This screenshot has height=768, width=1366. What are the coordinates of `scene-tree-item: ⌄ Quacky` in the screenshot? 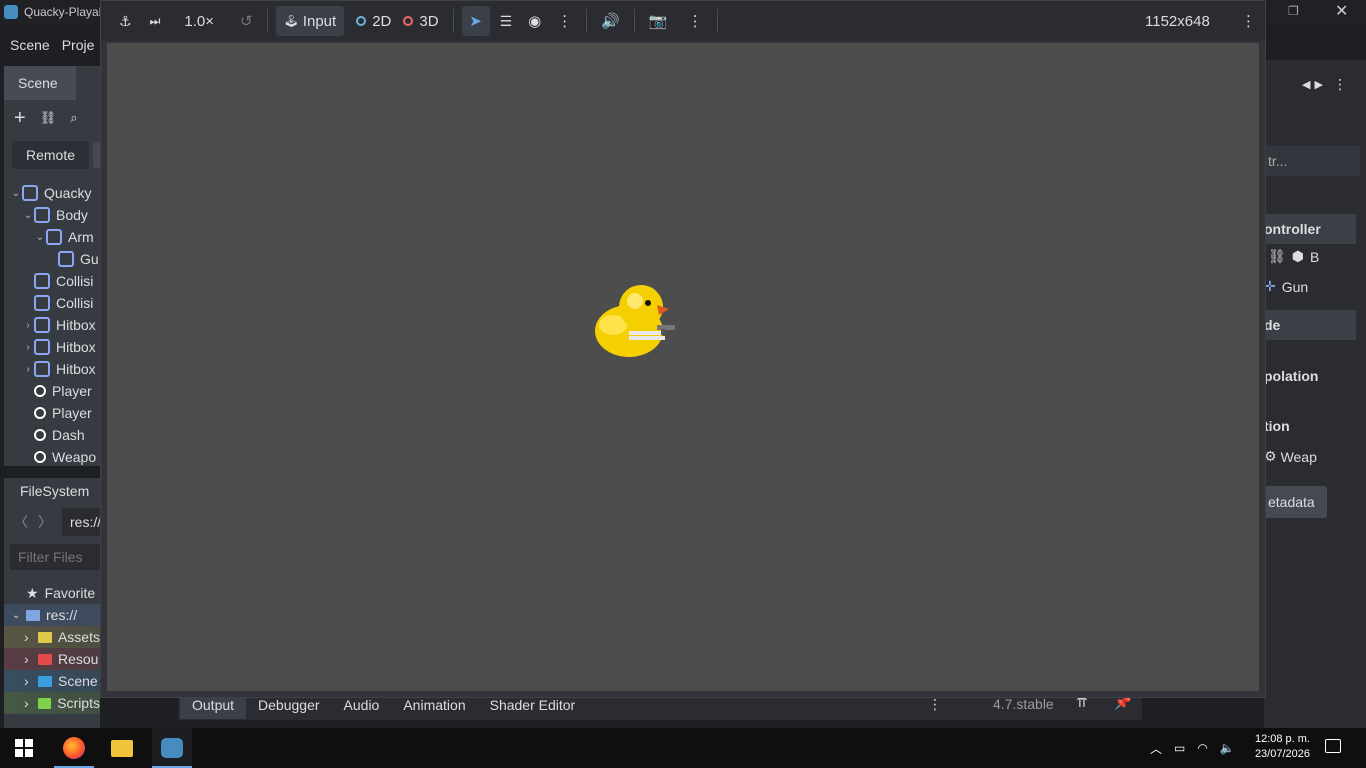 It's located at (52, 193).